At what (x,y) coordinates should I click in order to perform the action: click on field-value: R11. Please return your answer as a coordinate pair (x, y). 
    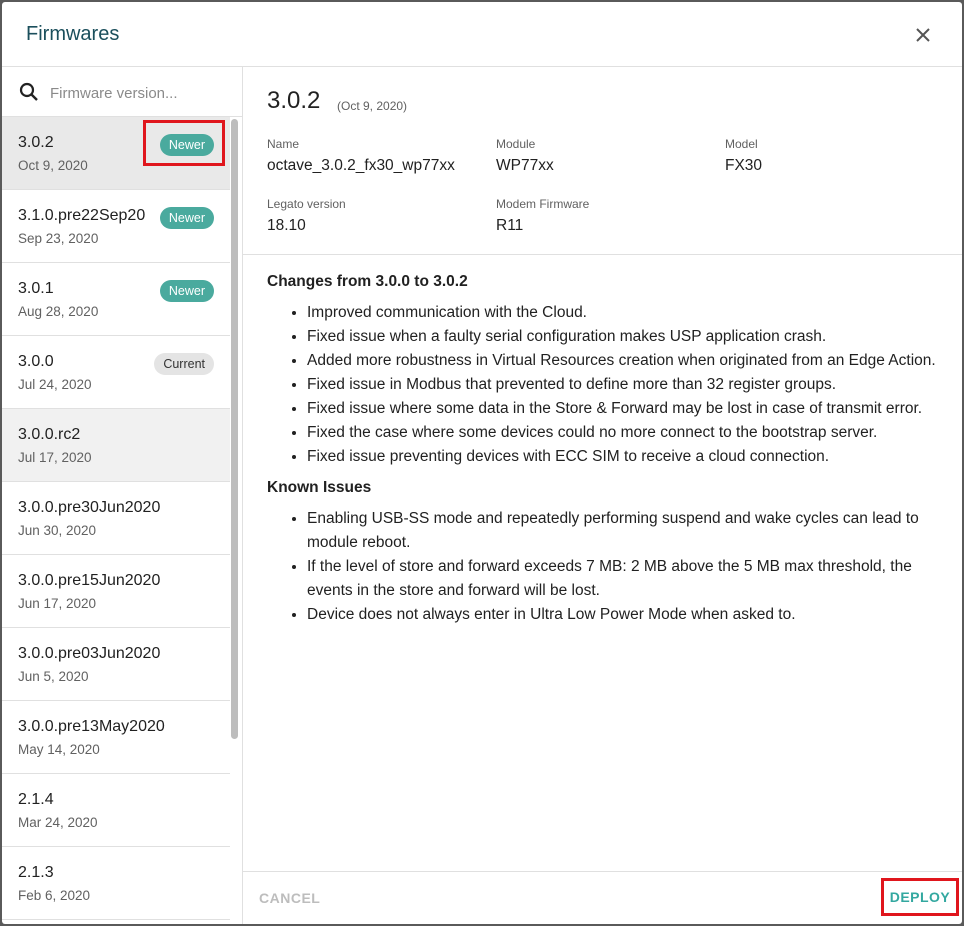
    Looking at the image, I should click on (510, 225).